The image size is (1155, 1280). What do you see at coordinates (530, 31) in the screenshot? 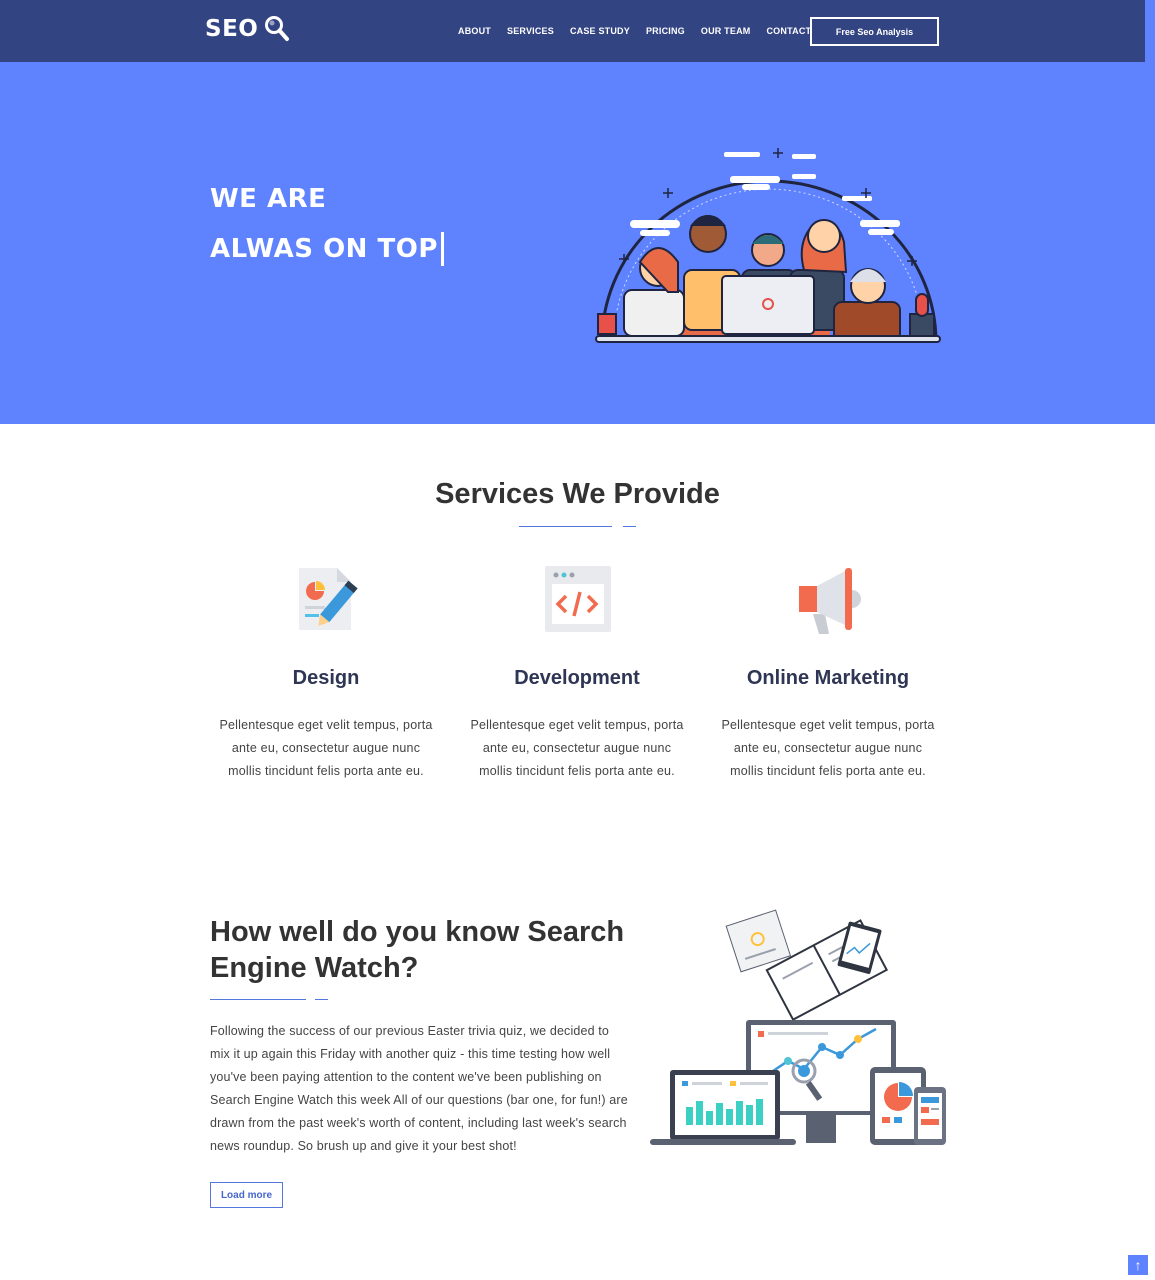
I see `nav-services: SERVICES` at bounding box center [530, 31].